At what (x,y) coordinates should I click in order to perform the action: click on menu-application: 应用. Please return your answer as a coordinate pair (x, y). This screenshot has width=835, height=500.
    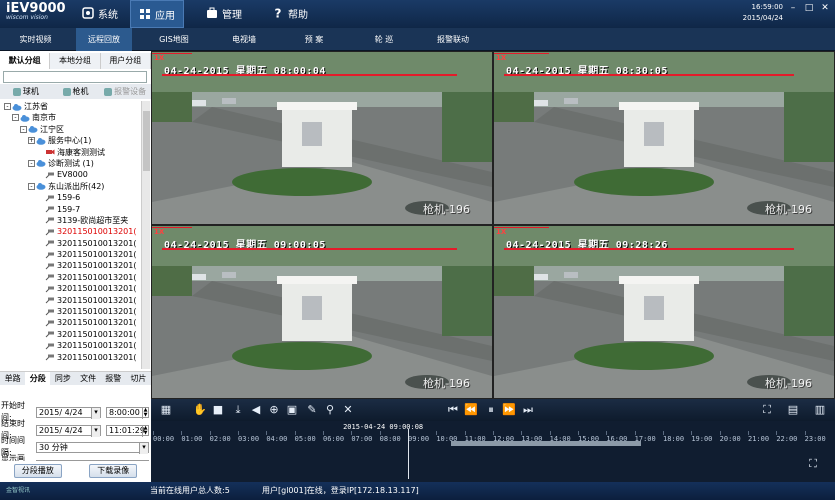
    Looking at the image, I should click on (157, 14).